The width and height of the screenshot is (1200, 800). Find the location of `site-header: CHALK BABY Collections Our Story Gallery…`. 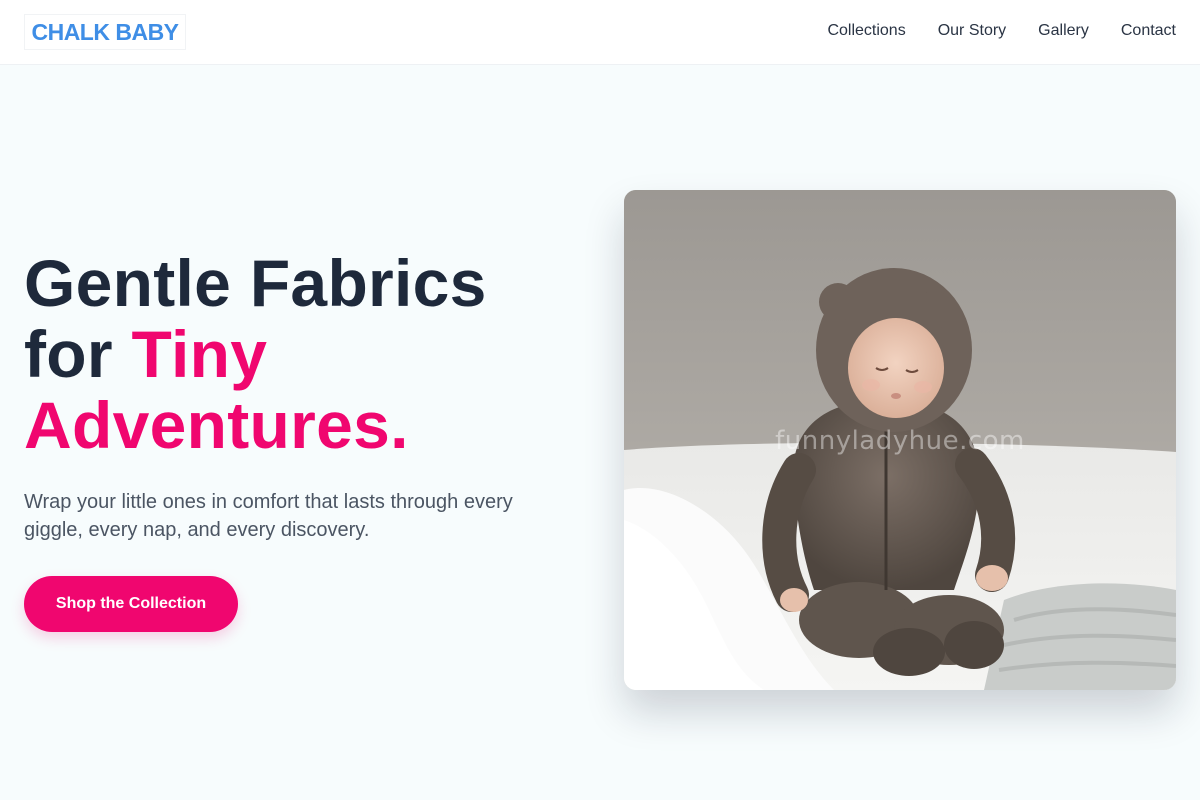

site-header: CHALK BABY Collections Our Story Gallery… is located at coordinates (600, 32).